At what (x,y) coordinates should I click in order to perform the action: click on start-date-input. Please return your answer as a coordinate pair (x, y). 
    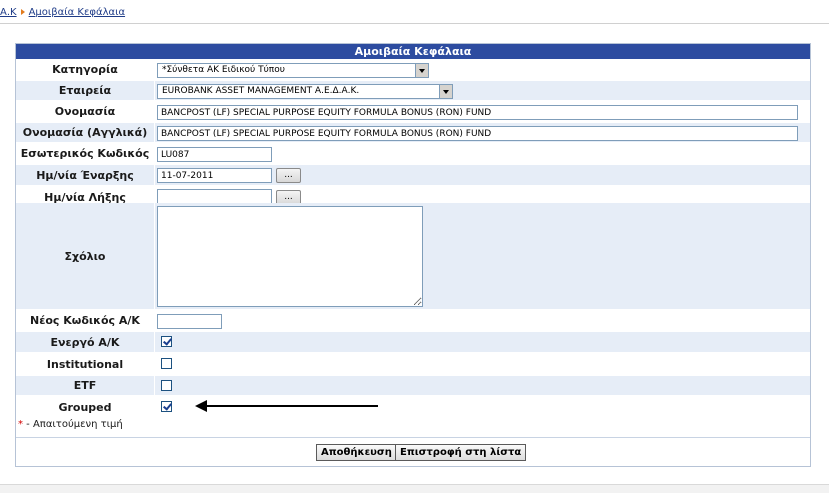
    Looking at the image, I should click on (214, 175).